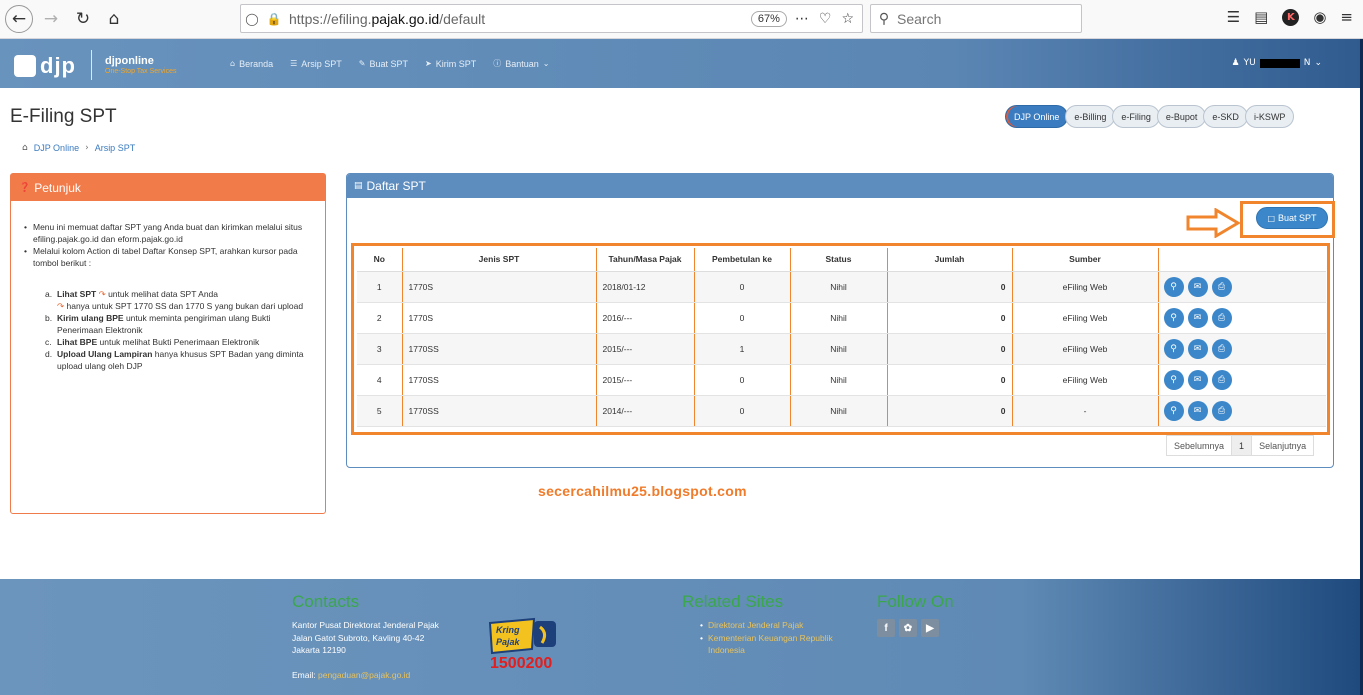 This screenshot has width=1363, height=695. I want to click on pager-next: Selanjutnya, so click(1282, 445).